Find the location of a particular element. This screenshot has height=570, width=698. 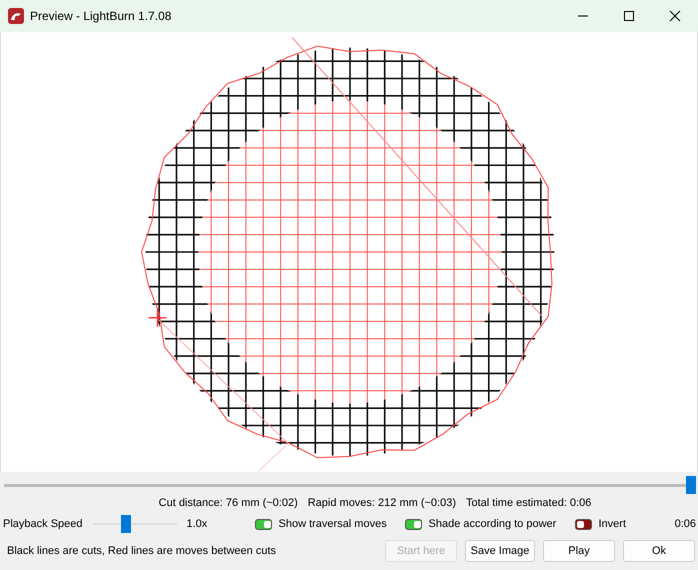

window-title: Preview - LightBurn 1.7.08 is located at coordinates (101, 16).